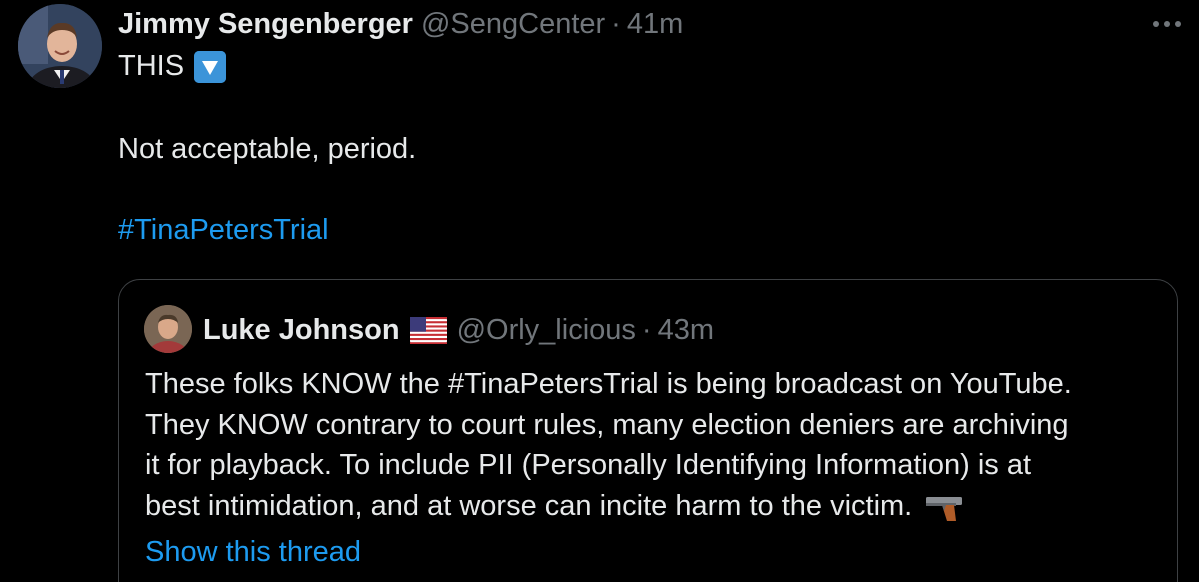 Image resolution: width=1199 pixels, height=582 pixels. What do you see at coordinates (944, 507) in the screenshot?
I see `pistol-emoji-icon` at bounding box center [944, 507].